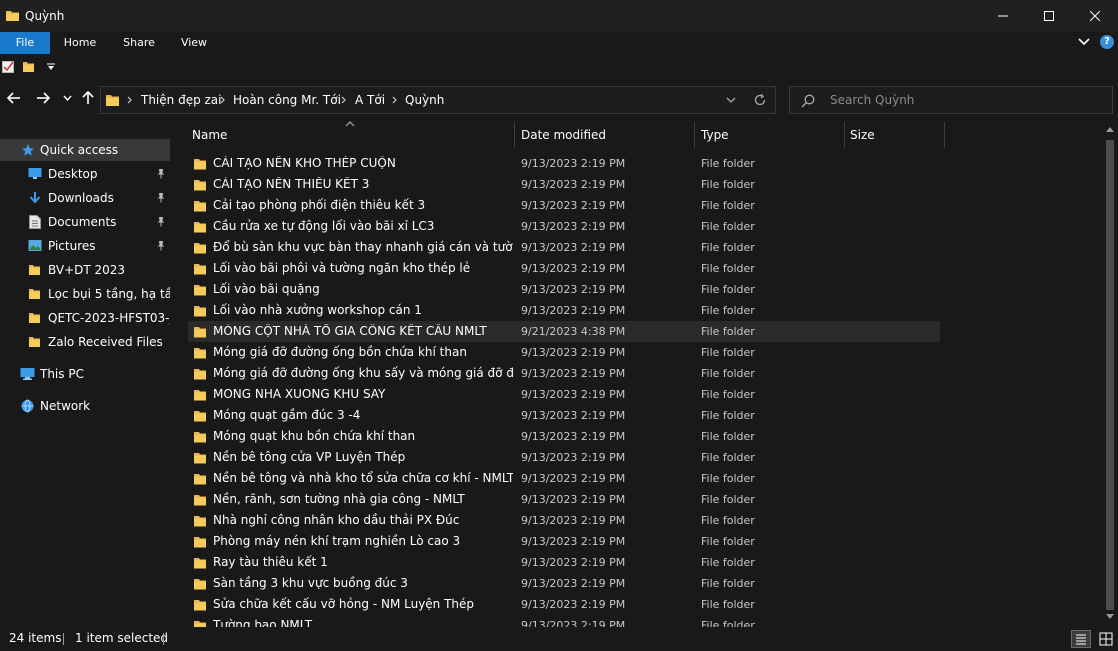  What do you see at coordinates (80, 43) in the screenshot?
I see `tab-home: Home` at bounding box center [80, 43].